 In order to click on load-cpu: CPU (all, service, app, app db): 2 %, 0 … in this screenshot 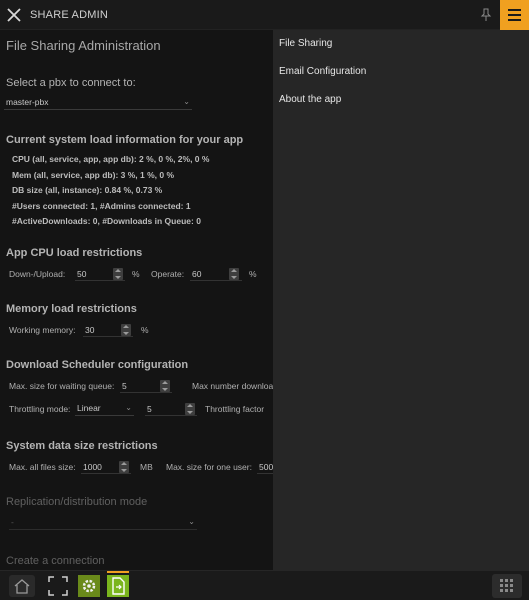, I will do `click(111, 159)`.